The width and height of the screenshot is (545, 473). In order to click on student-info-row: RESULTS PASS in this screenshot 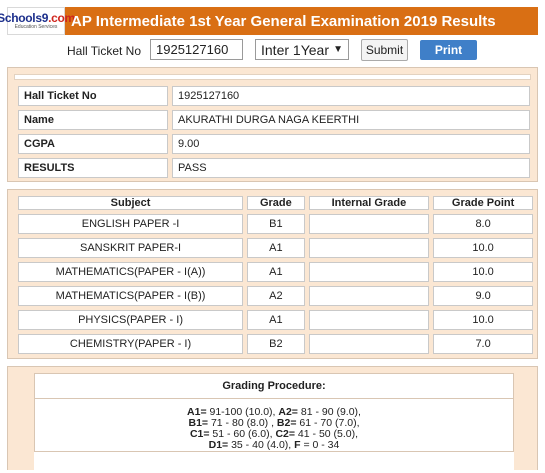, I will do `click(274, 168)`.